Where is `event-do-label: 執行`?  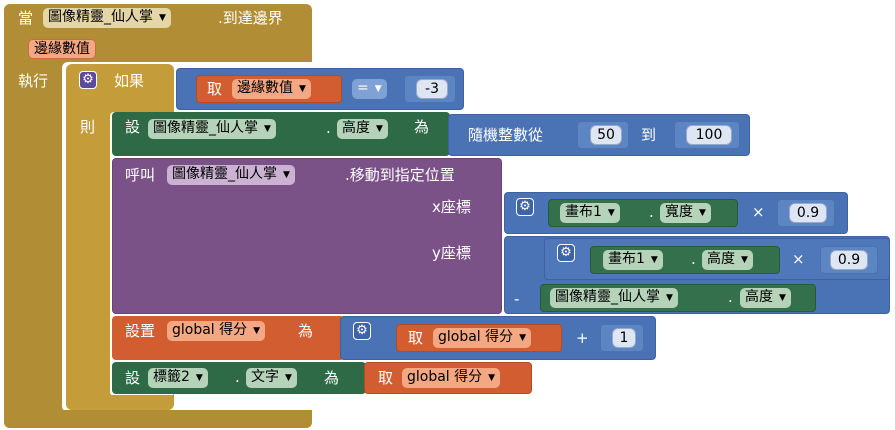
event-do-label: 執行 is located at coordinates (33, 81).